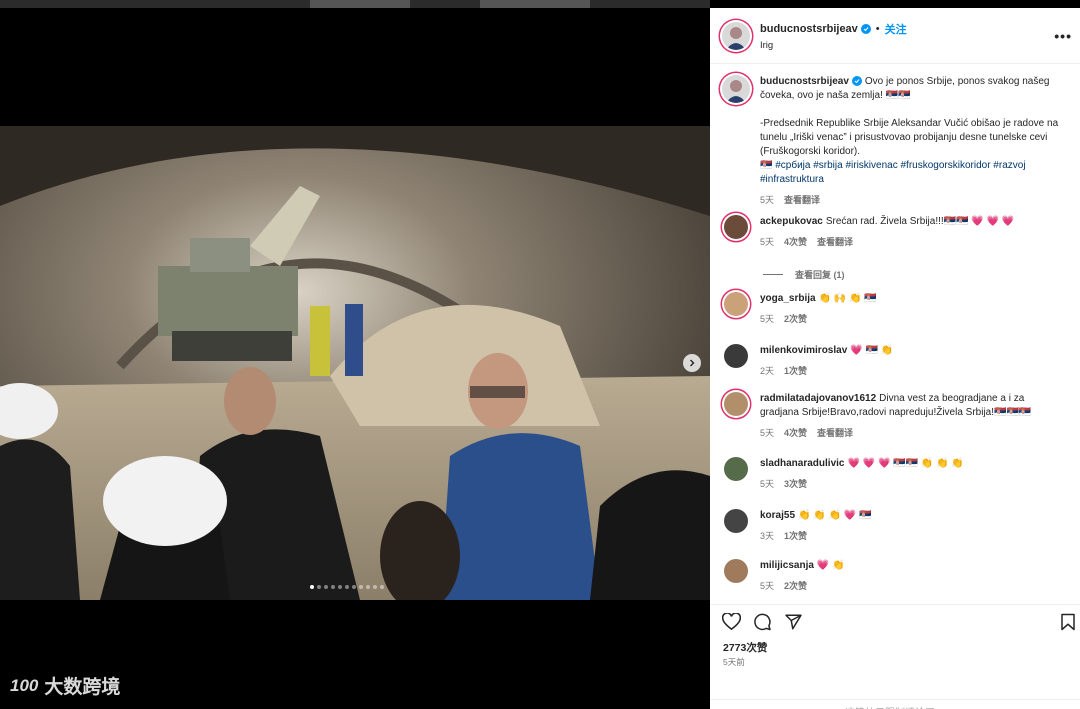 This screenshot has width=1080, height=709. Describe the element at coordinates (830, 565) in the screenshot. I see `comment-text: 💗 👏` at that location.